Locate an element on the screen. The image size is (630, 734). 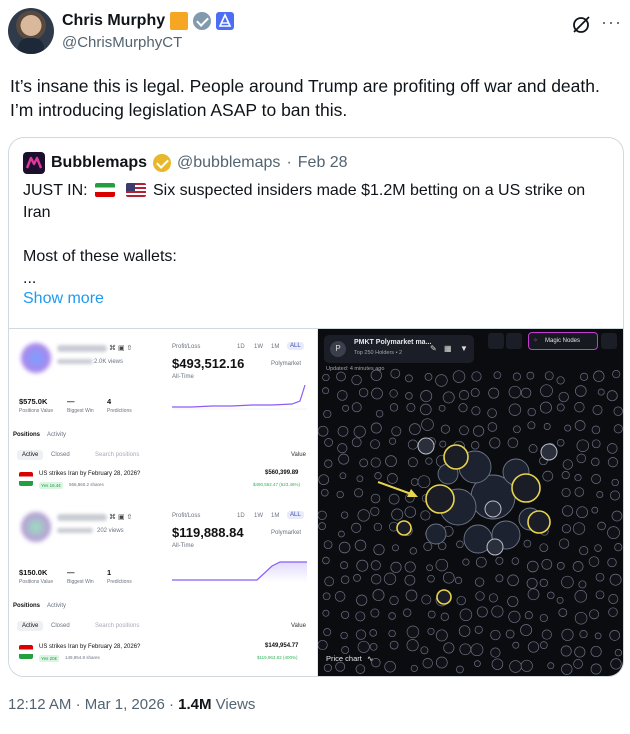
exchange-node-icon is located at coordinates (493, 509).